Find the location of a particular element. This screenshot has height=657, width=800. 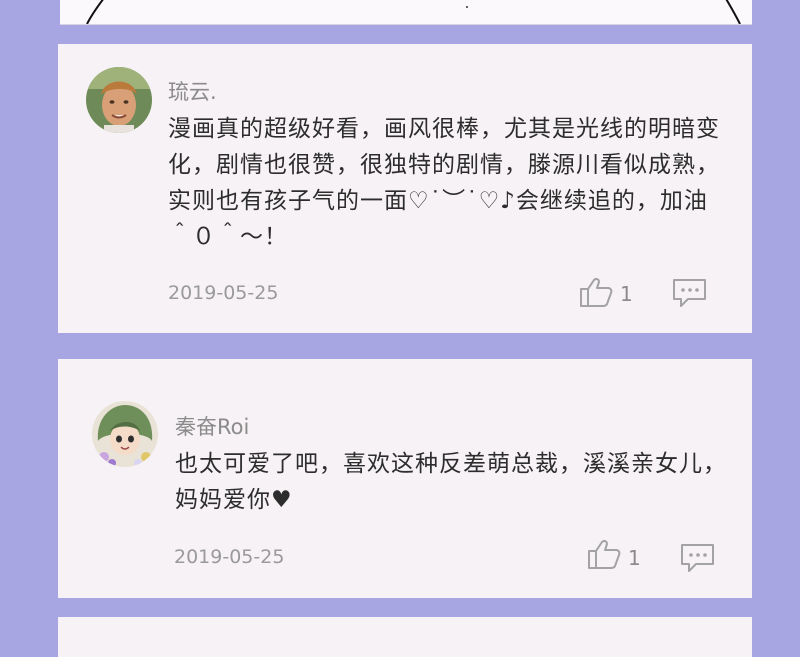

username: 琉云. is located at coordinates (192, 91).